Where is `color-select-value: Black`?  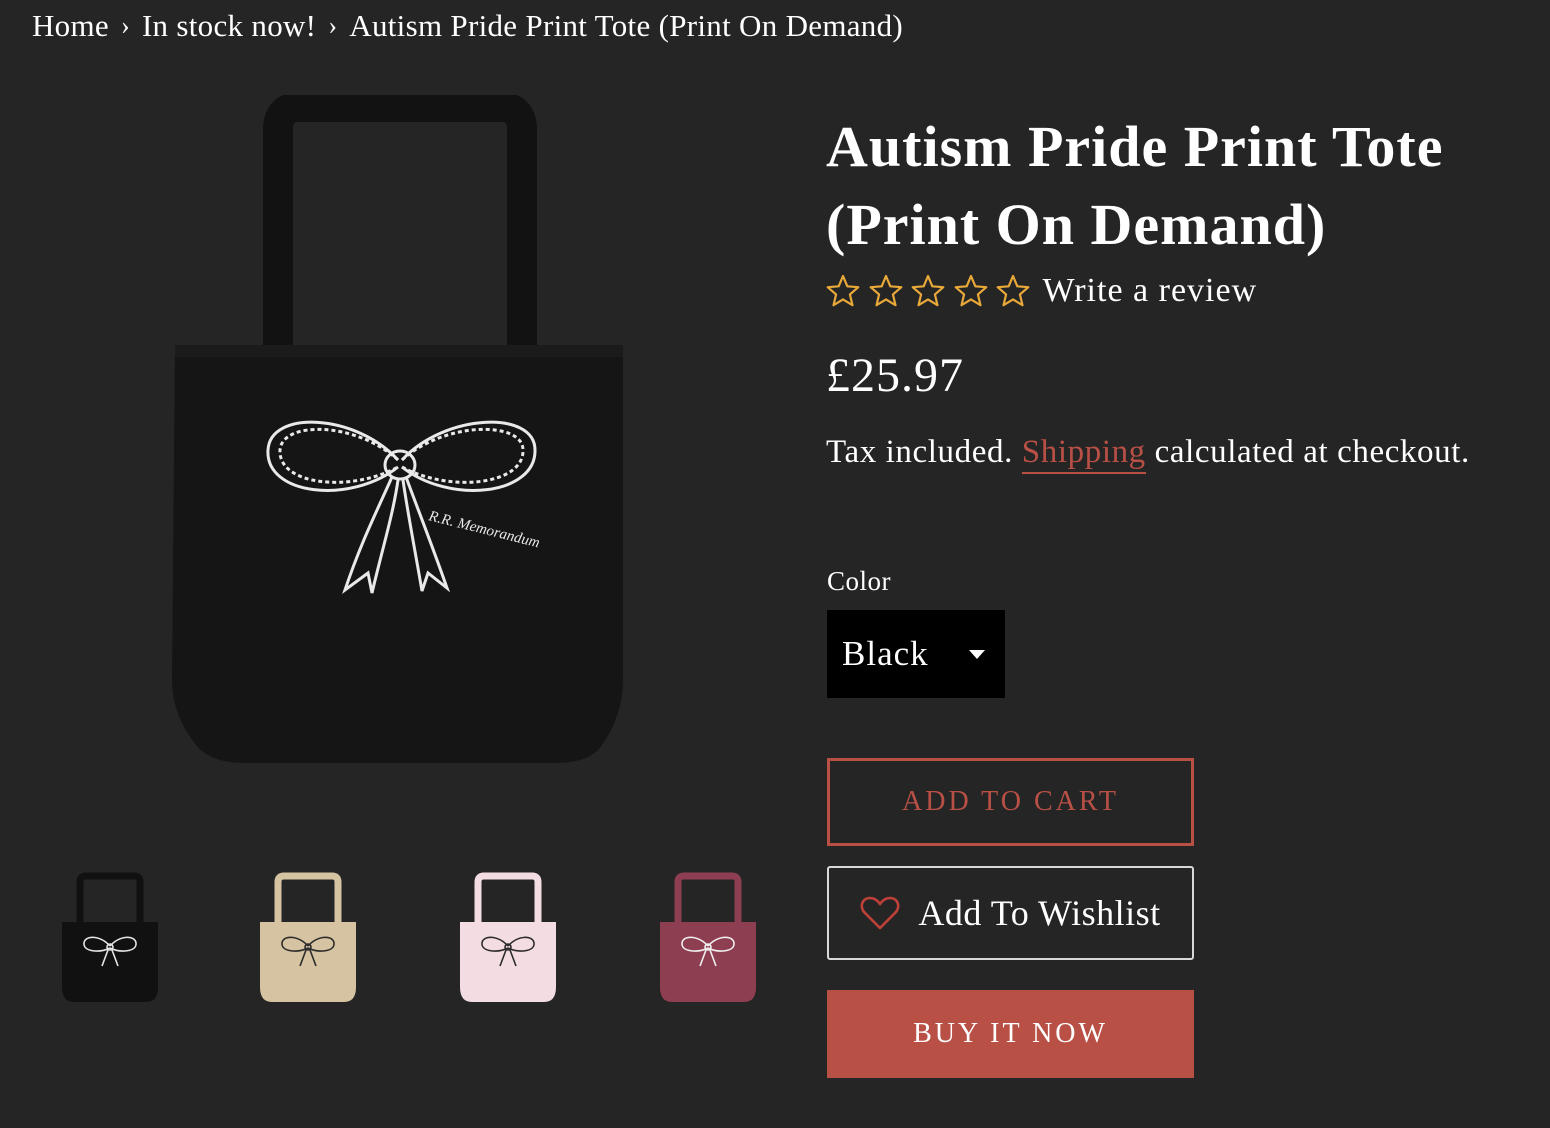
color-select-value: Black is located at coordinates (885, 653).